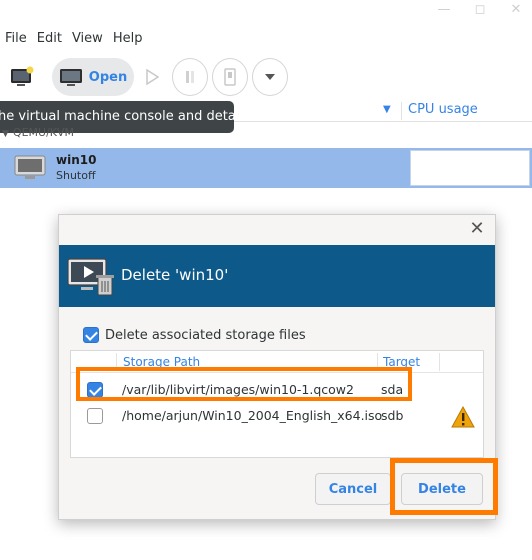  Describe the element at coordinates (387, 109) in the screenshot. I see `sort-arrow-icon: ▼` at that location.